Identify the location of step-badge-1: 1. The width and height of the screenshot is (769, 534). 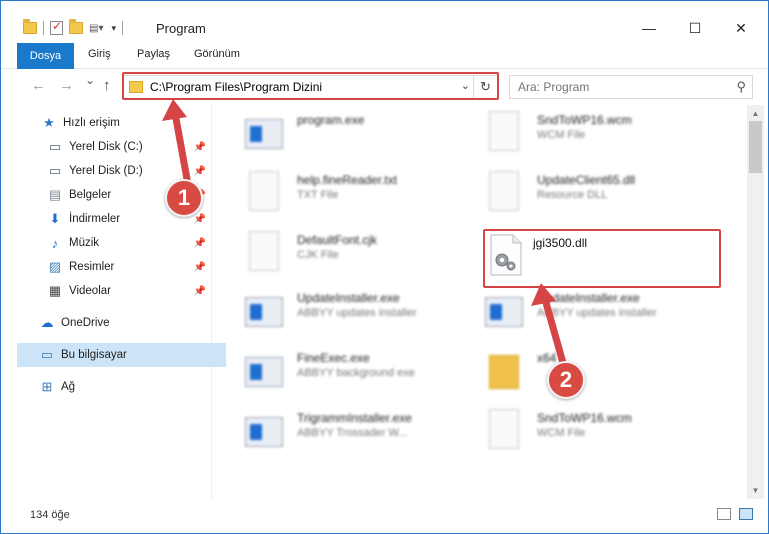
(184, 198).